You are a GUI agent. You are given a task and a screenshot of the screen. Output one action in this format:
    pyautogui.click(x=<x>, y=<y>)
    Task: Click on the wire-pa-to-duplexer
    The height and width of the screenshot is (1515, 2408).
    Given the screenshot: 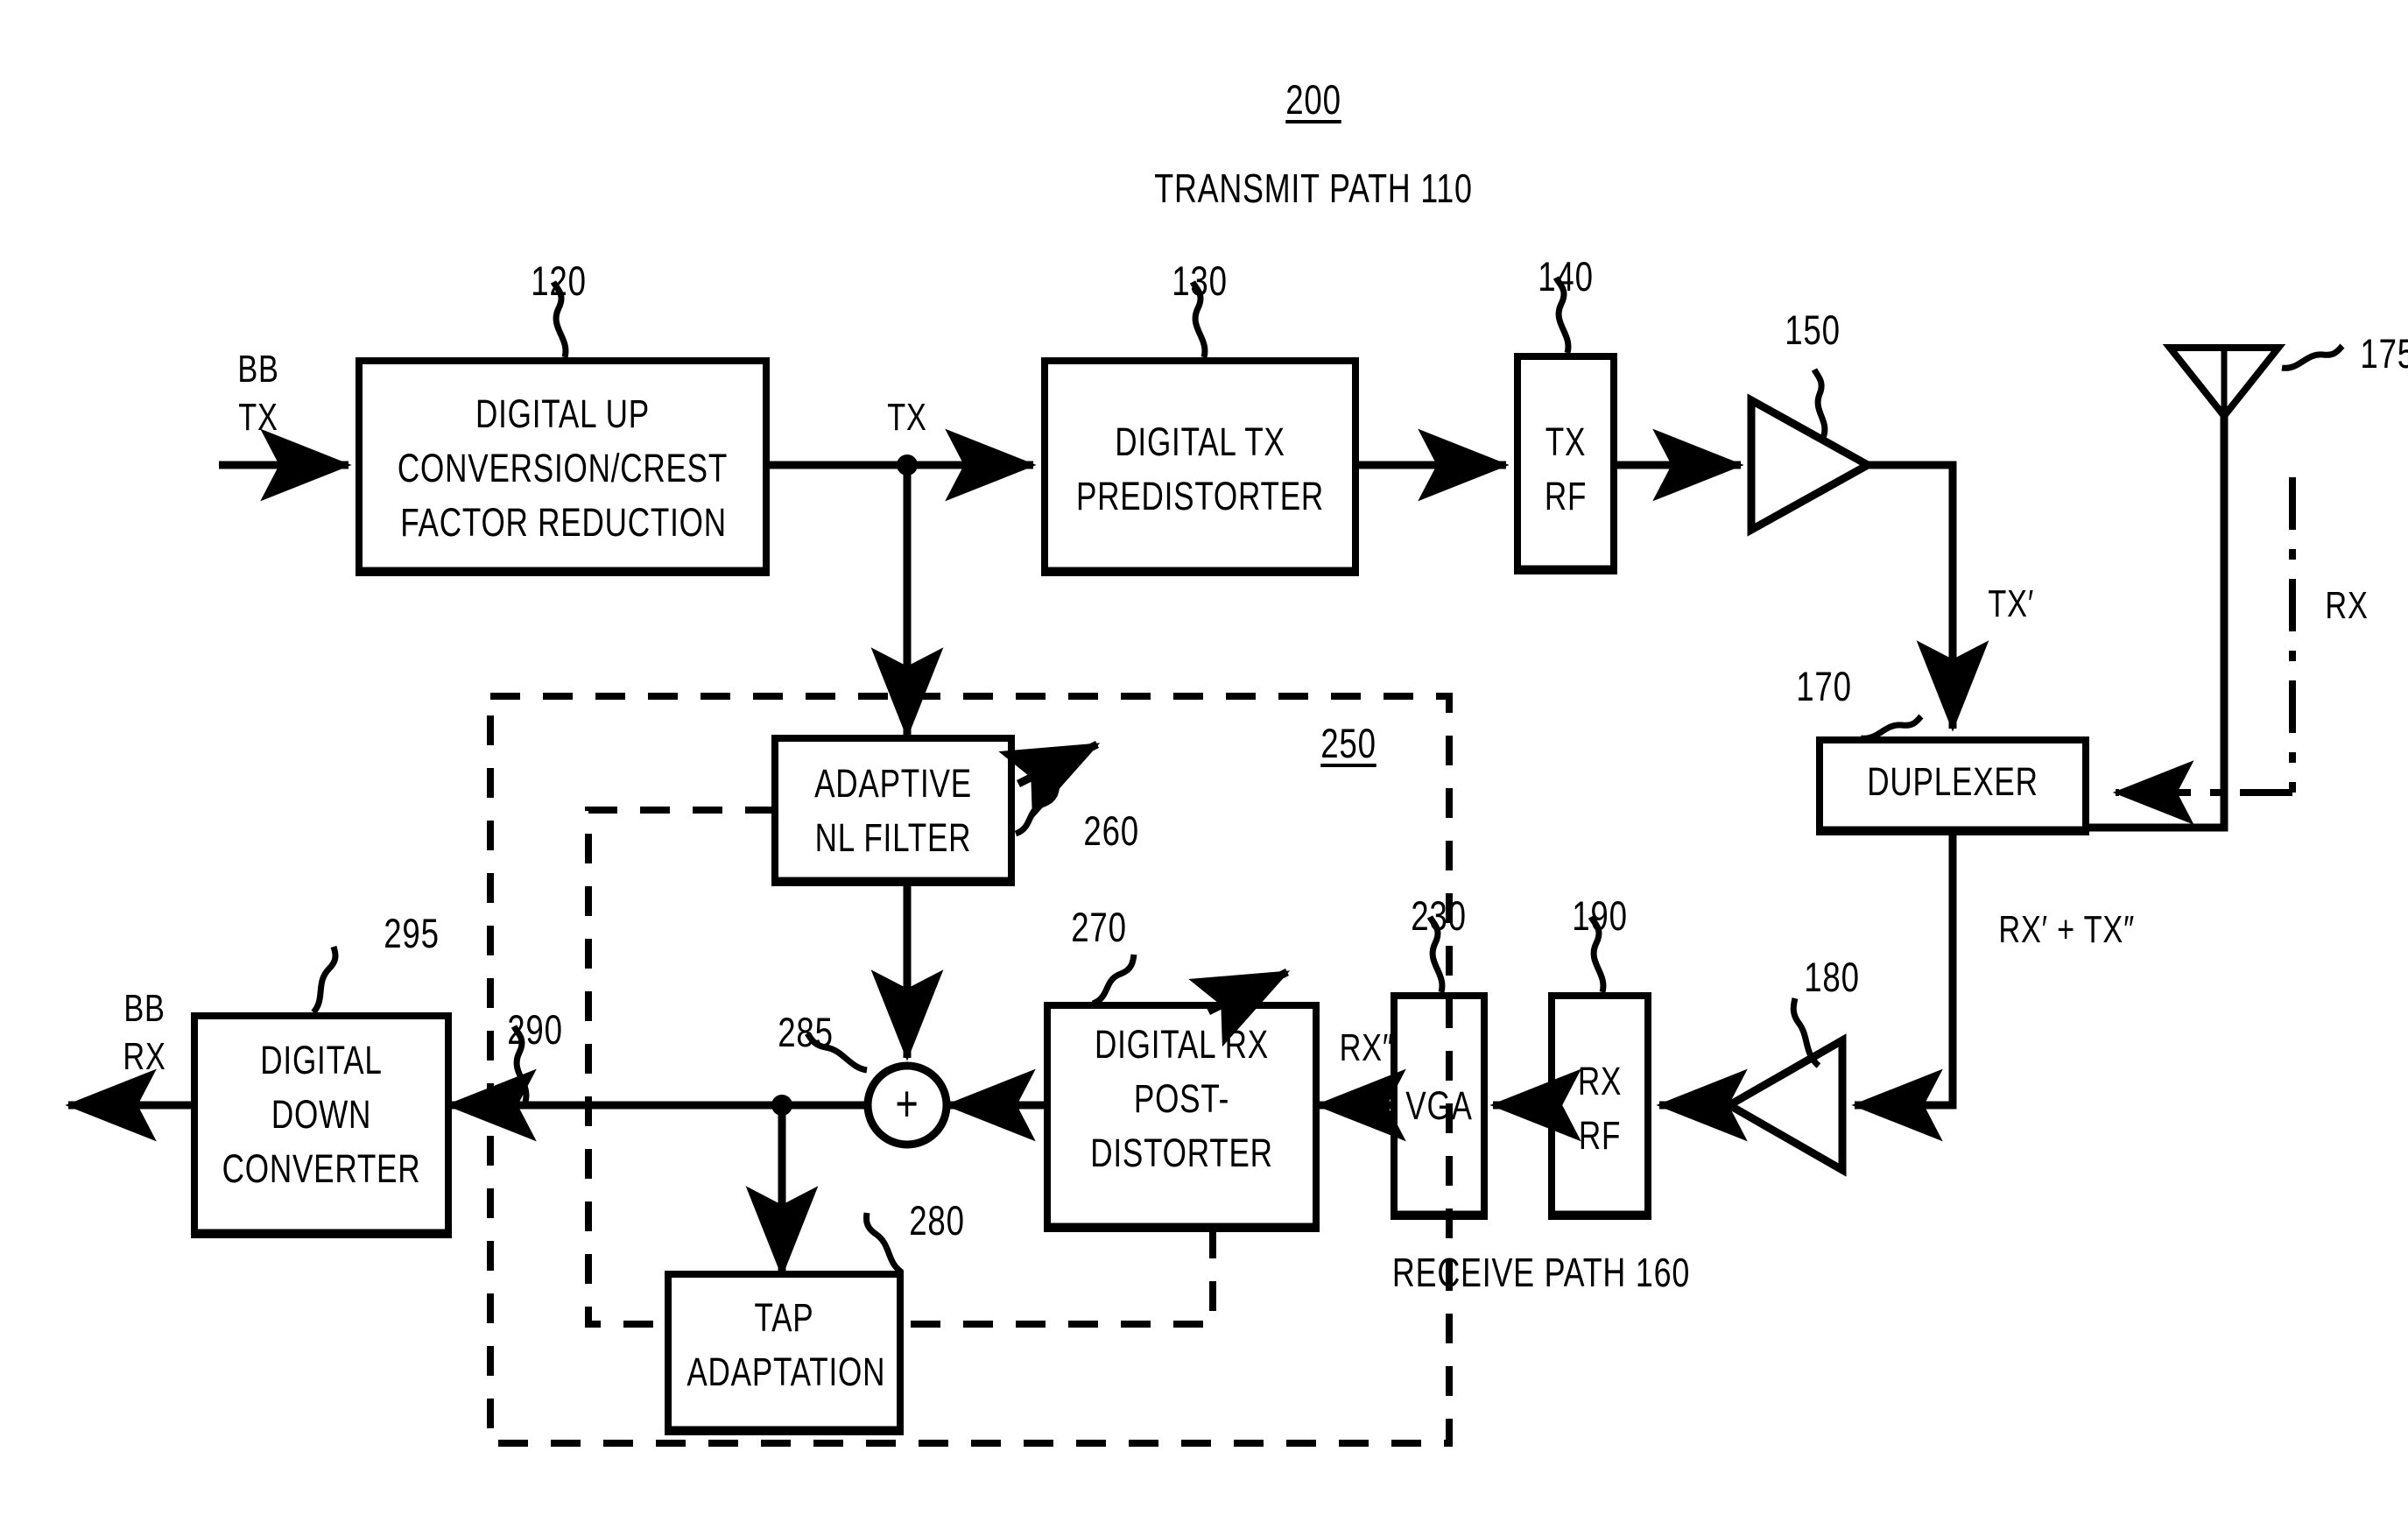 What is the action you would take?
    pyautogui.click(x=1928, y=596)
    